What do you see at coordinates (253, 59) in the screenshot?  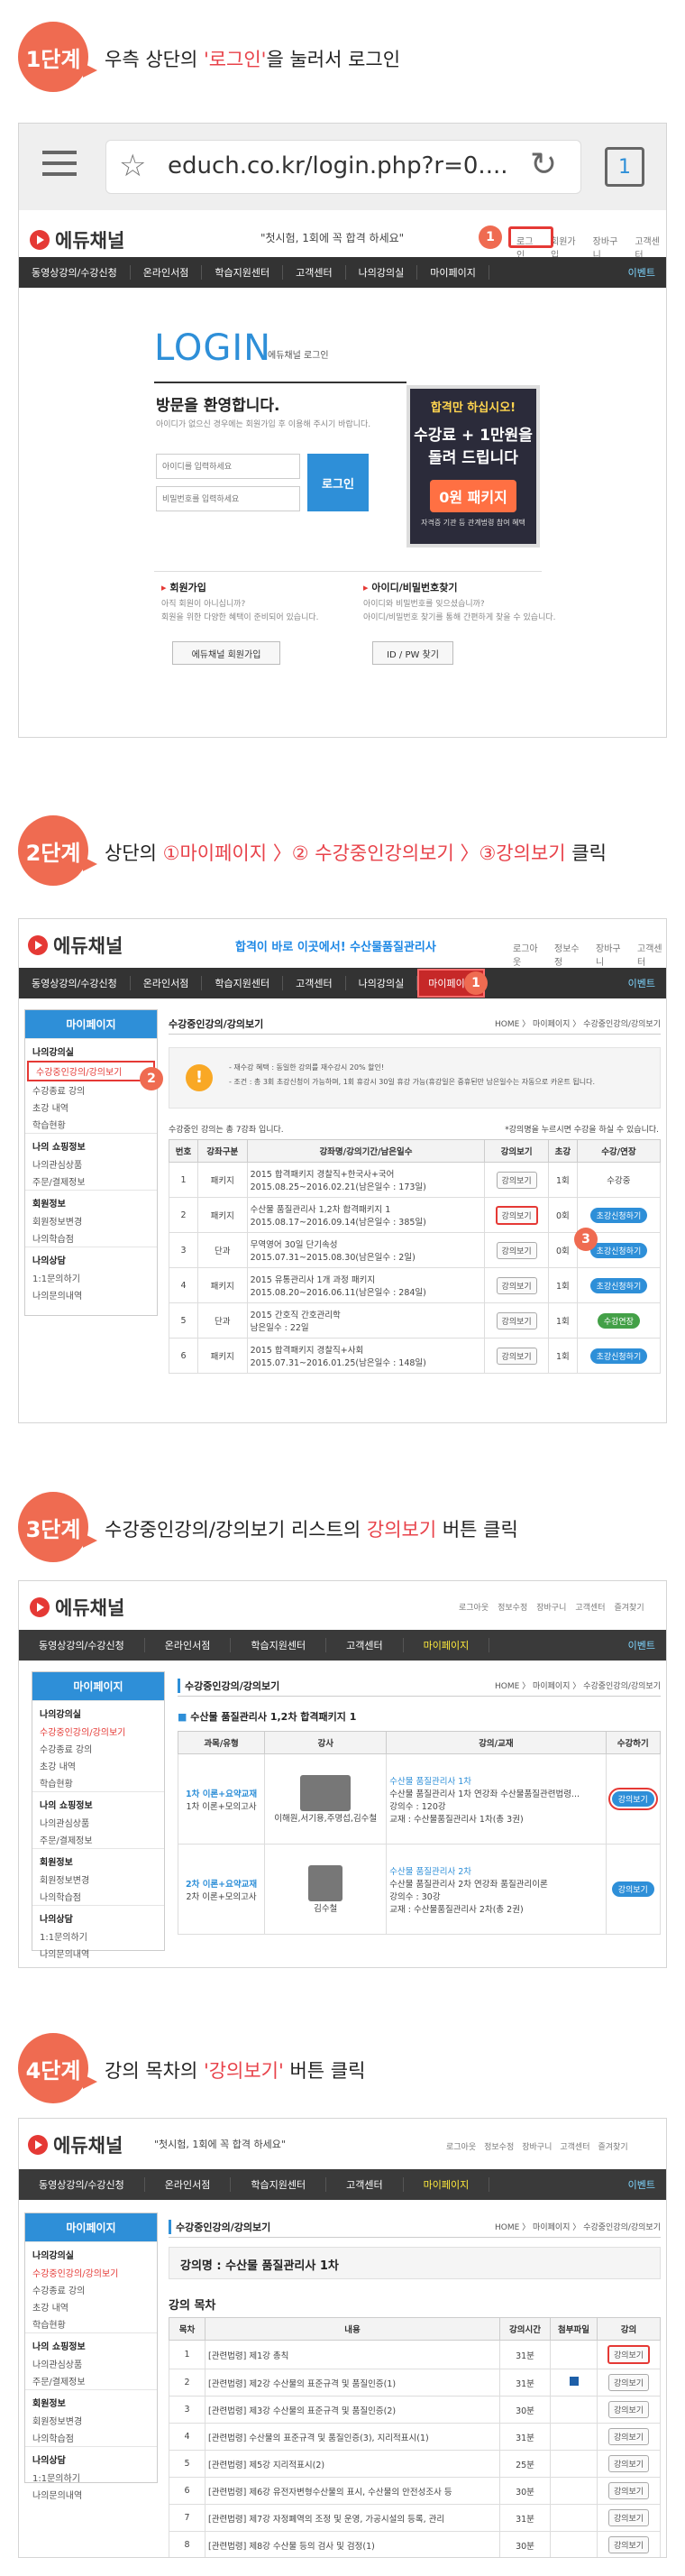 I see `step1-text: 우측 상단의 '로그인'을 눌러서 로그인` at bounding box center [253, 59].